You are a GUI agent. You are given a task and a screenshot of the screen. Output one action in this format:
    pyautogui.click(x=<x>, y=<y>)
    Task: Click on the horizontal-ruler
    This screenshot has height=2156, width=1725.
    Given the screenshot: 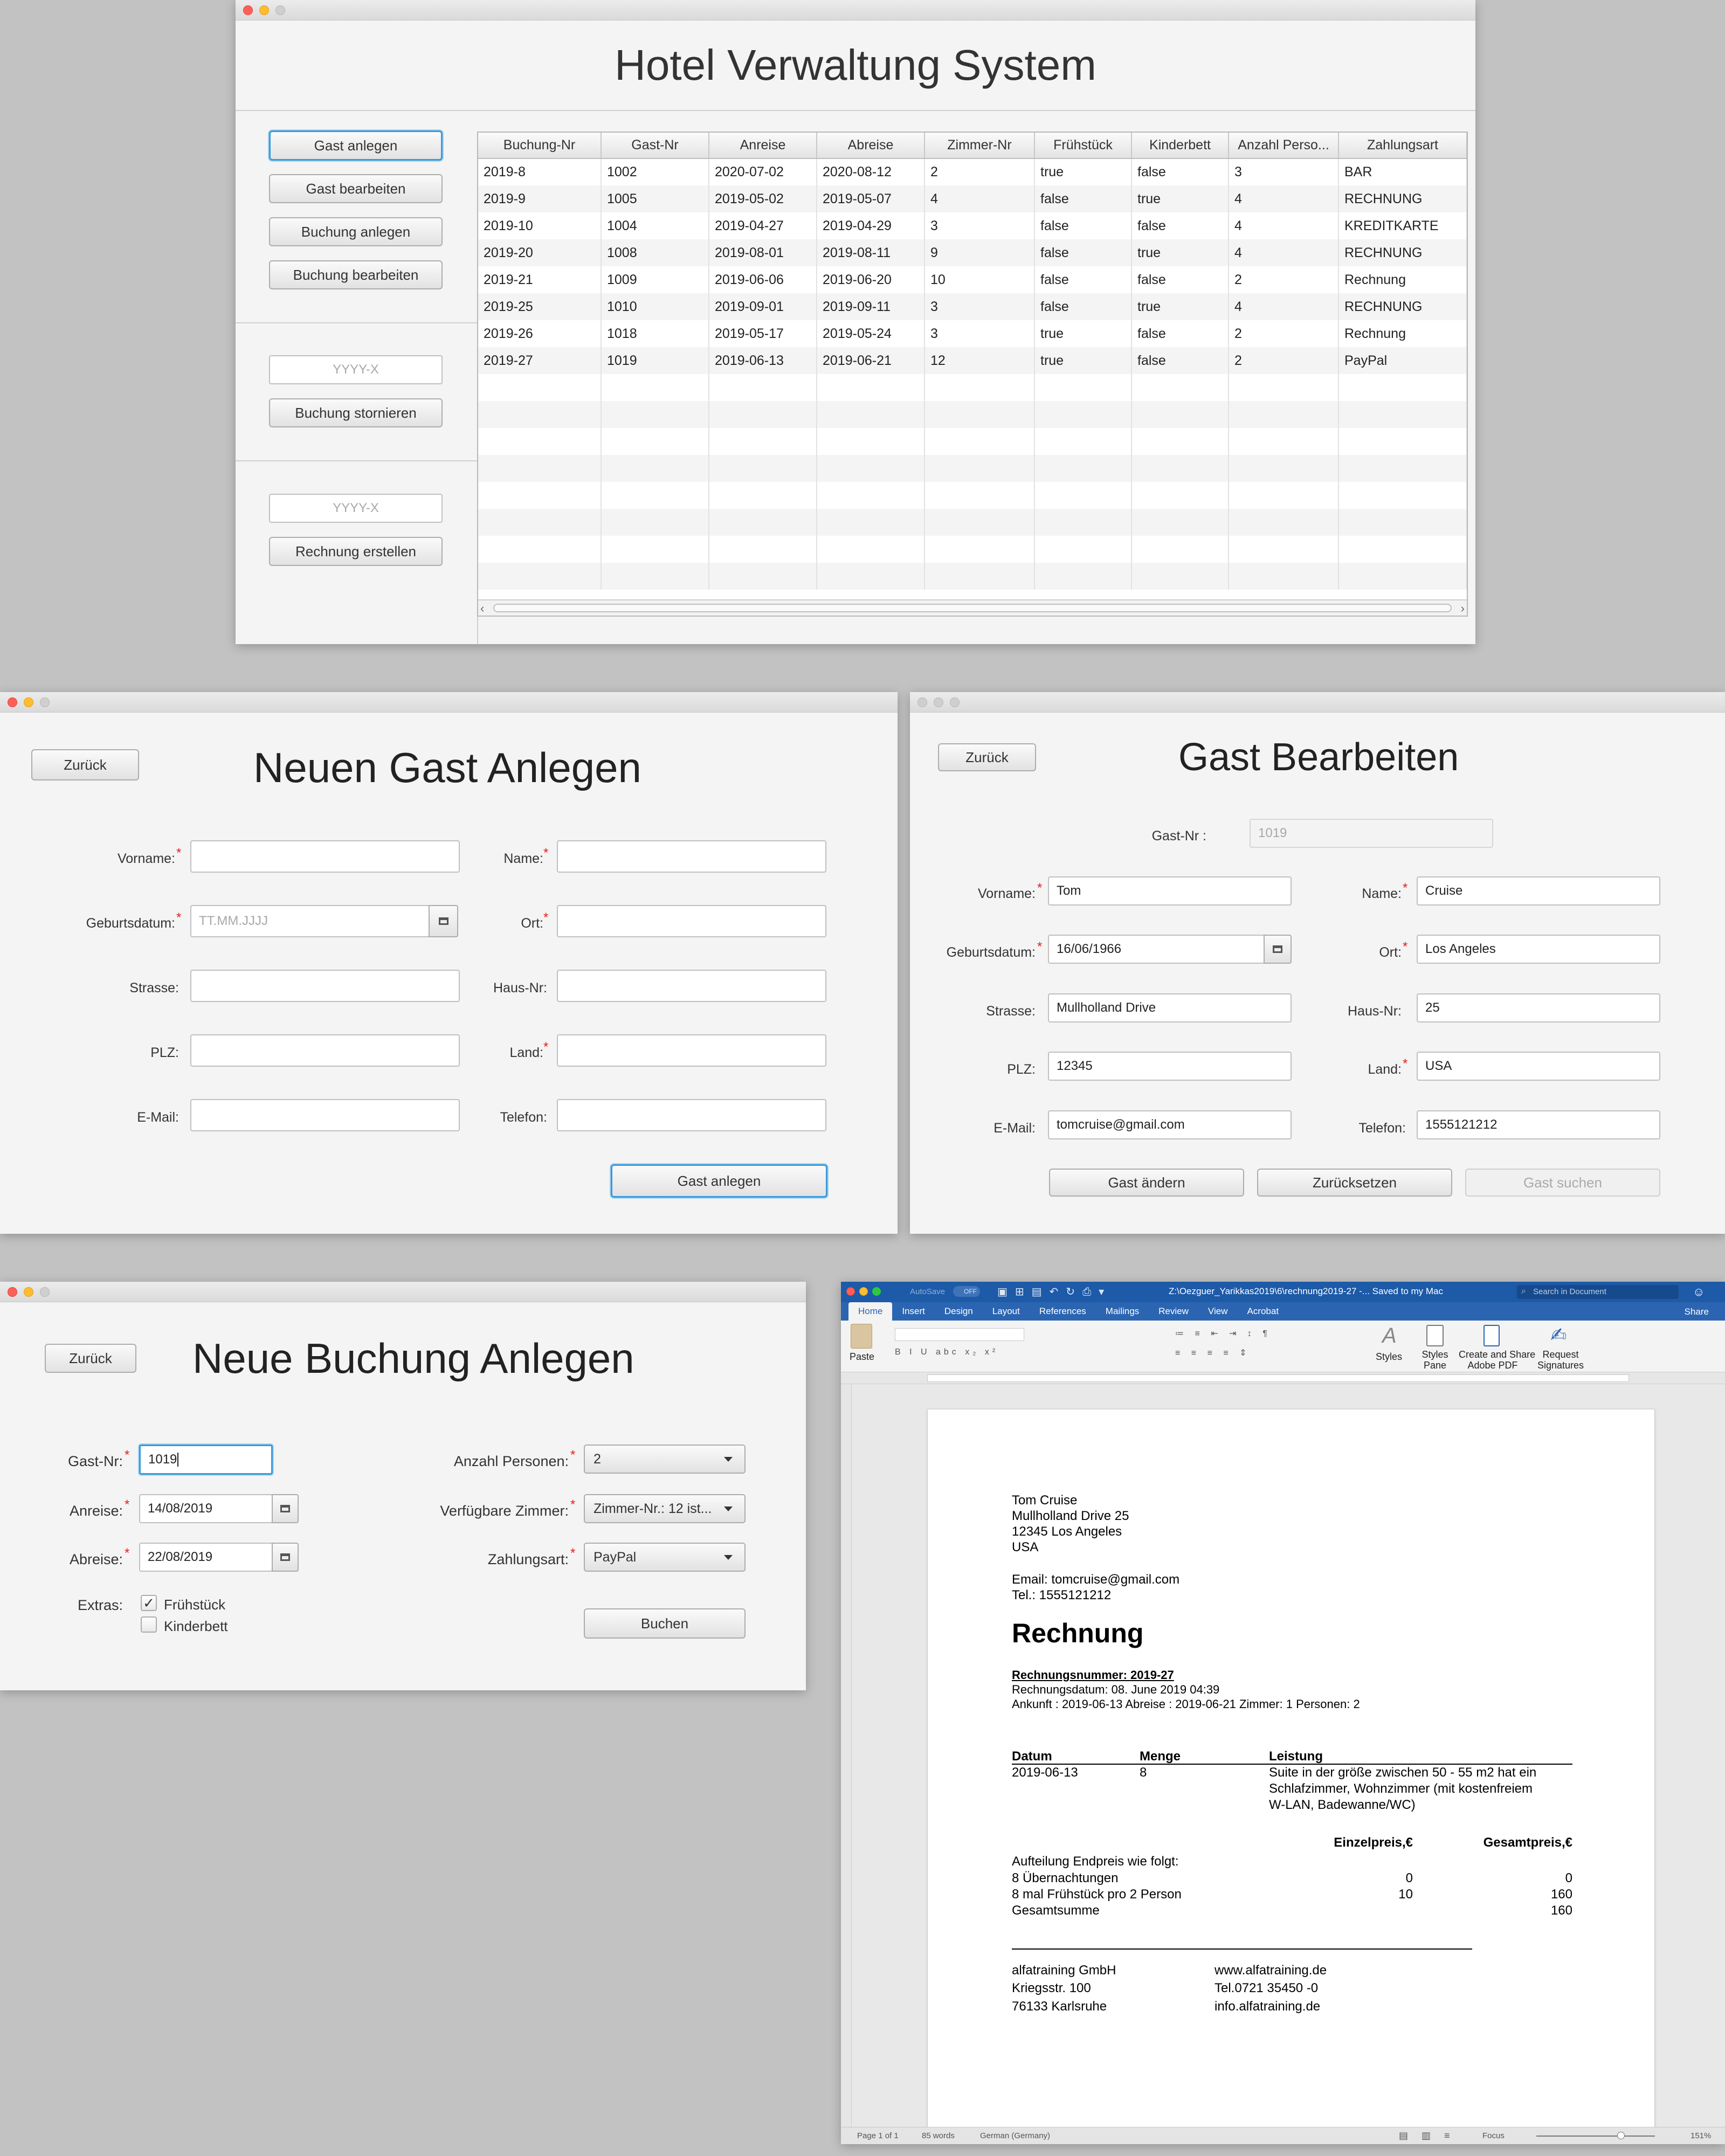 What is the action you would take?
    pyautogui.click(x=1283, y=1378)
    